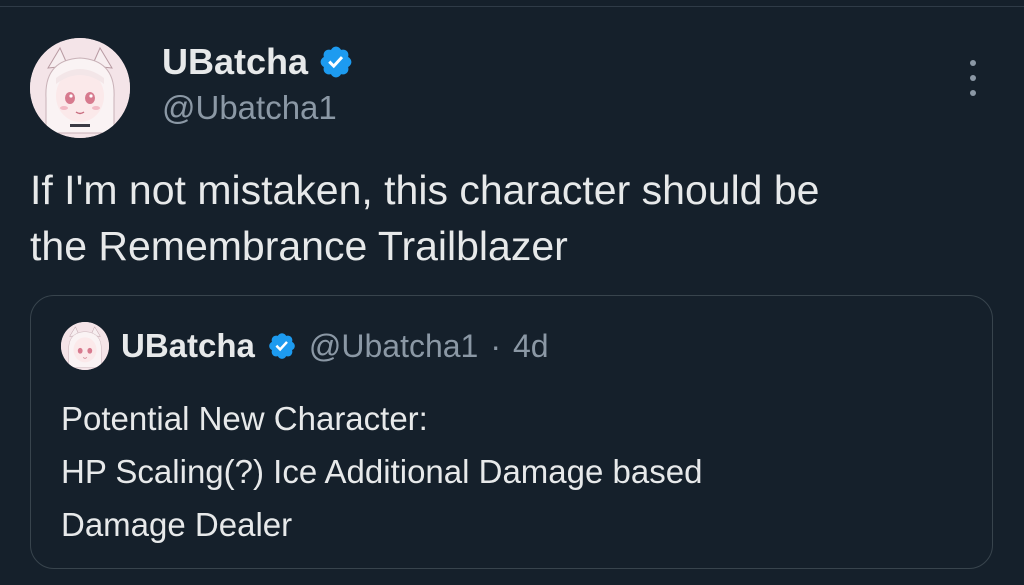  I want to click on quoted-tweet-header: UBatcha @Ubatcha1 · 4d, so click(305, 346).